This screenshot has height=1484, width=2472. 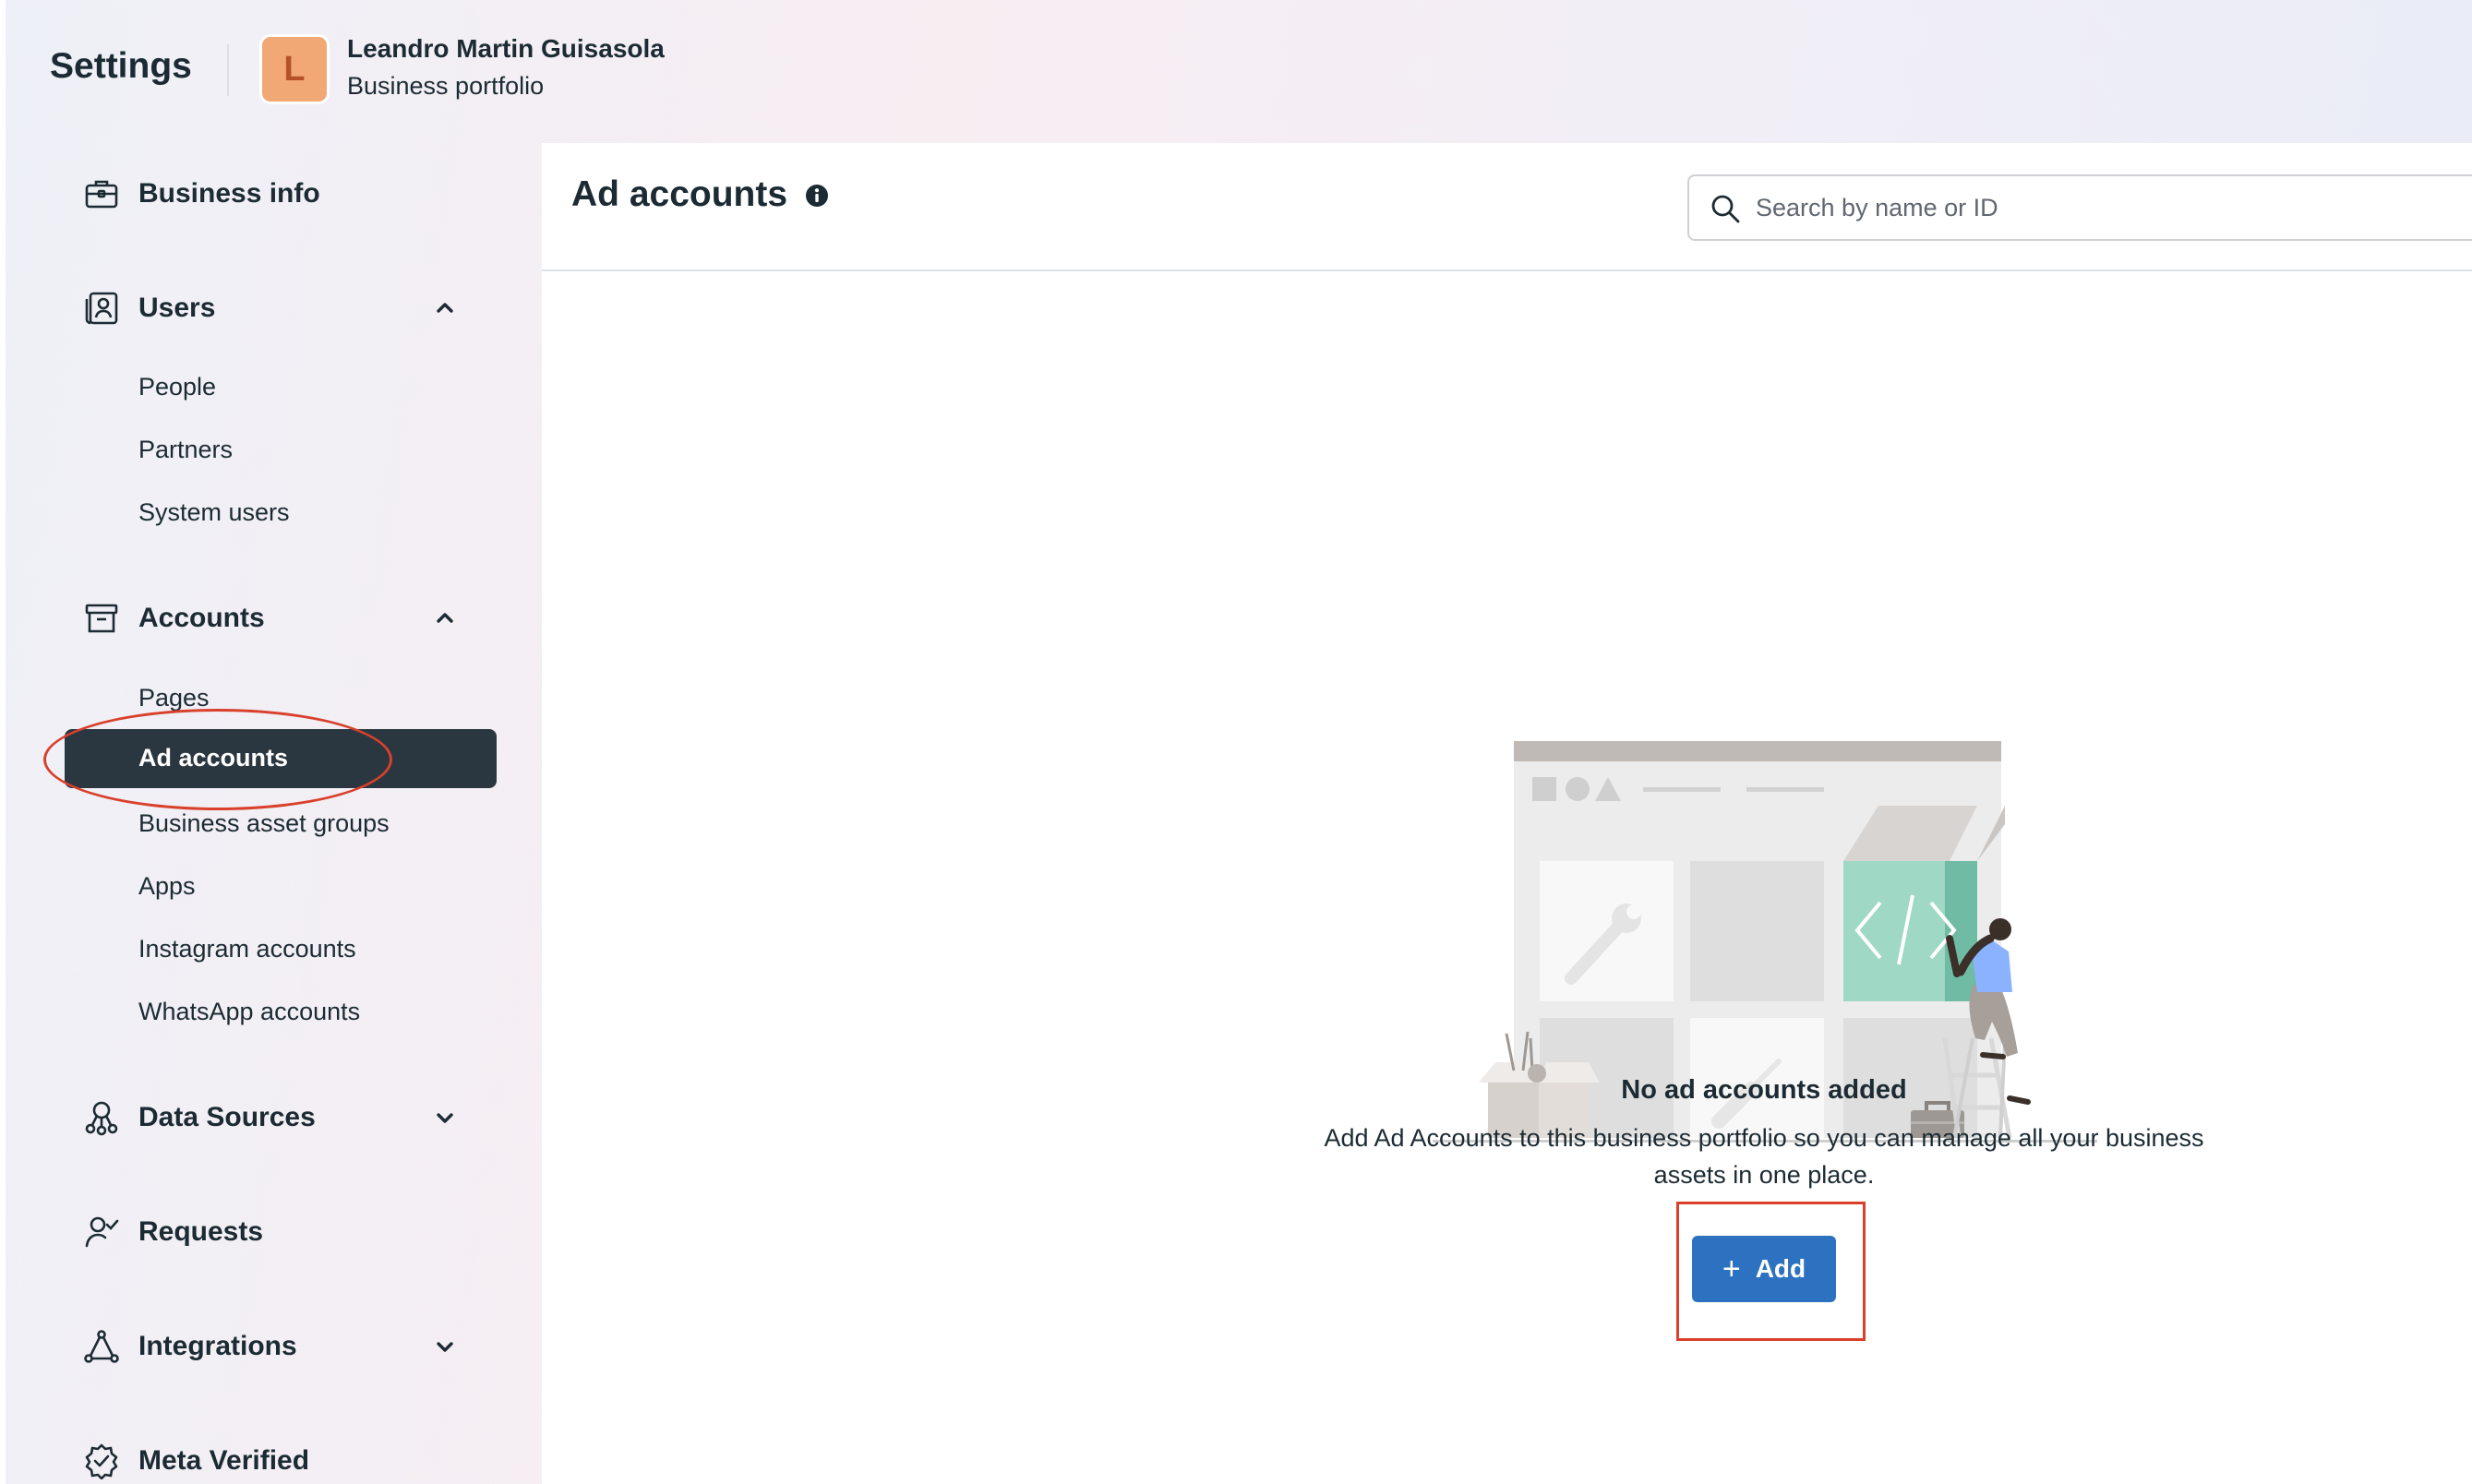 What do you see at coordinates (1764, 1090) in the screenshot?
I see `empty-state-title: No ad accounts added` at bounding box center [1764, 1090].